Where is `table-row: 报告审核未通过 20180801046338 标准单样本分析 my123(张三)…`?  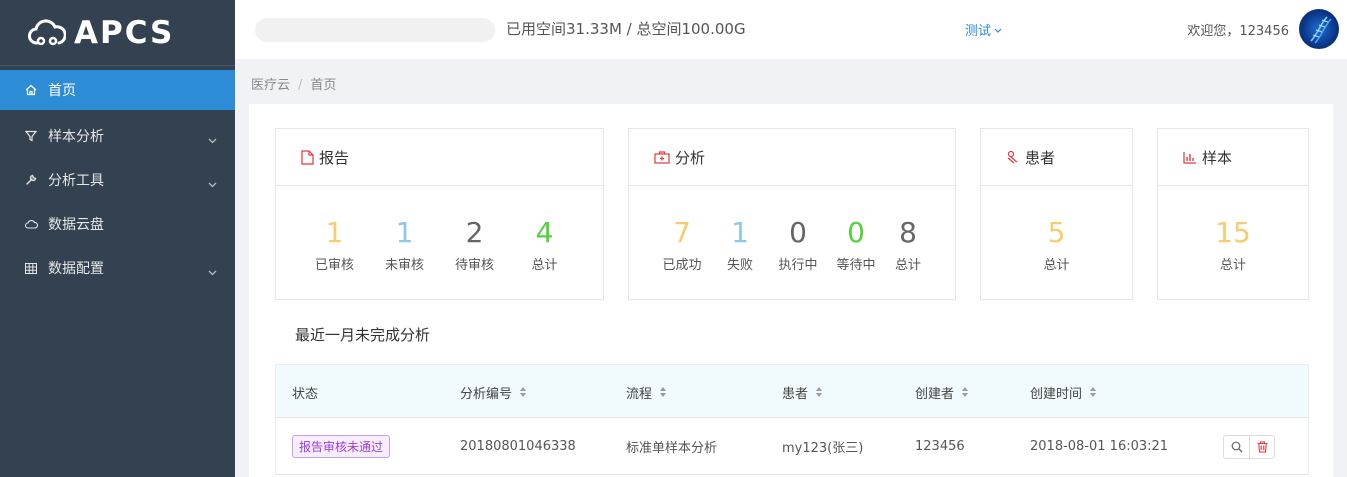
table-row: 报告审核未通过 20180801046338 标准单样本分析 my123(张三)… is located at coordinates (792, 446).